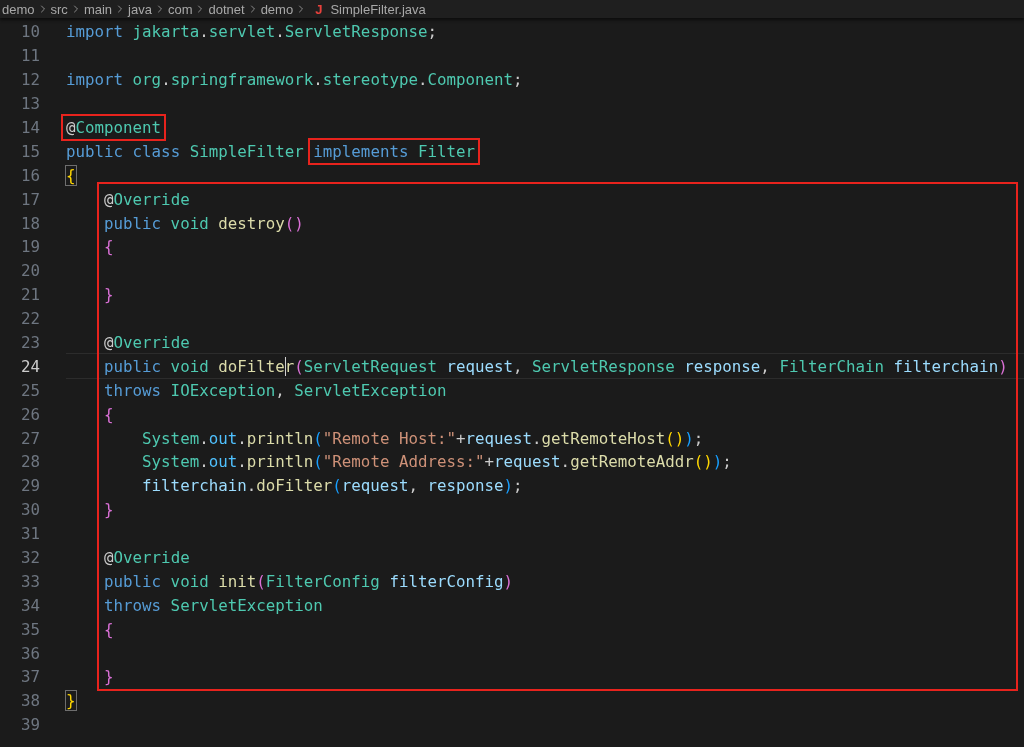  I want to click on code-text: filterchain.doFilter(request, response);, so click(332, 486).